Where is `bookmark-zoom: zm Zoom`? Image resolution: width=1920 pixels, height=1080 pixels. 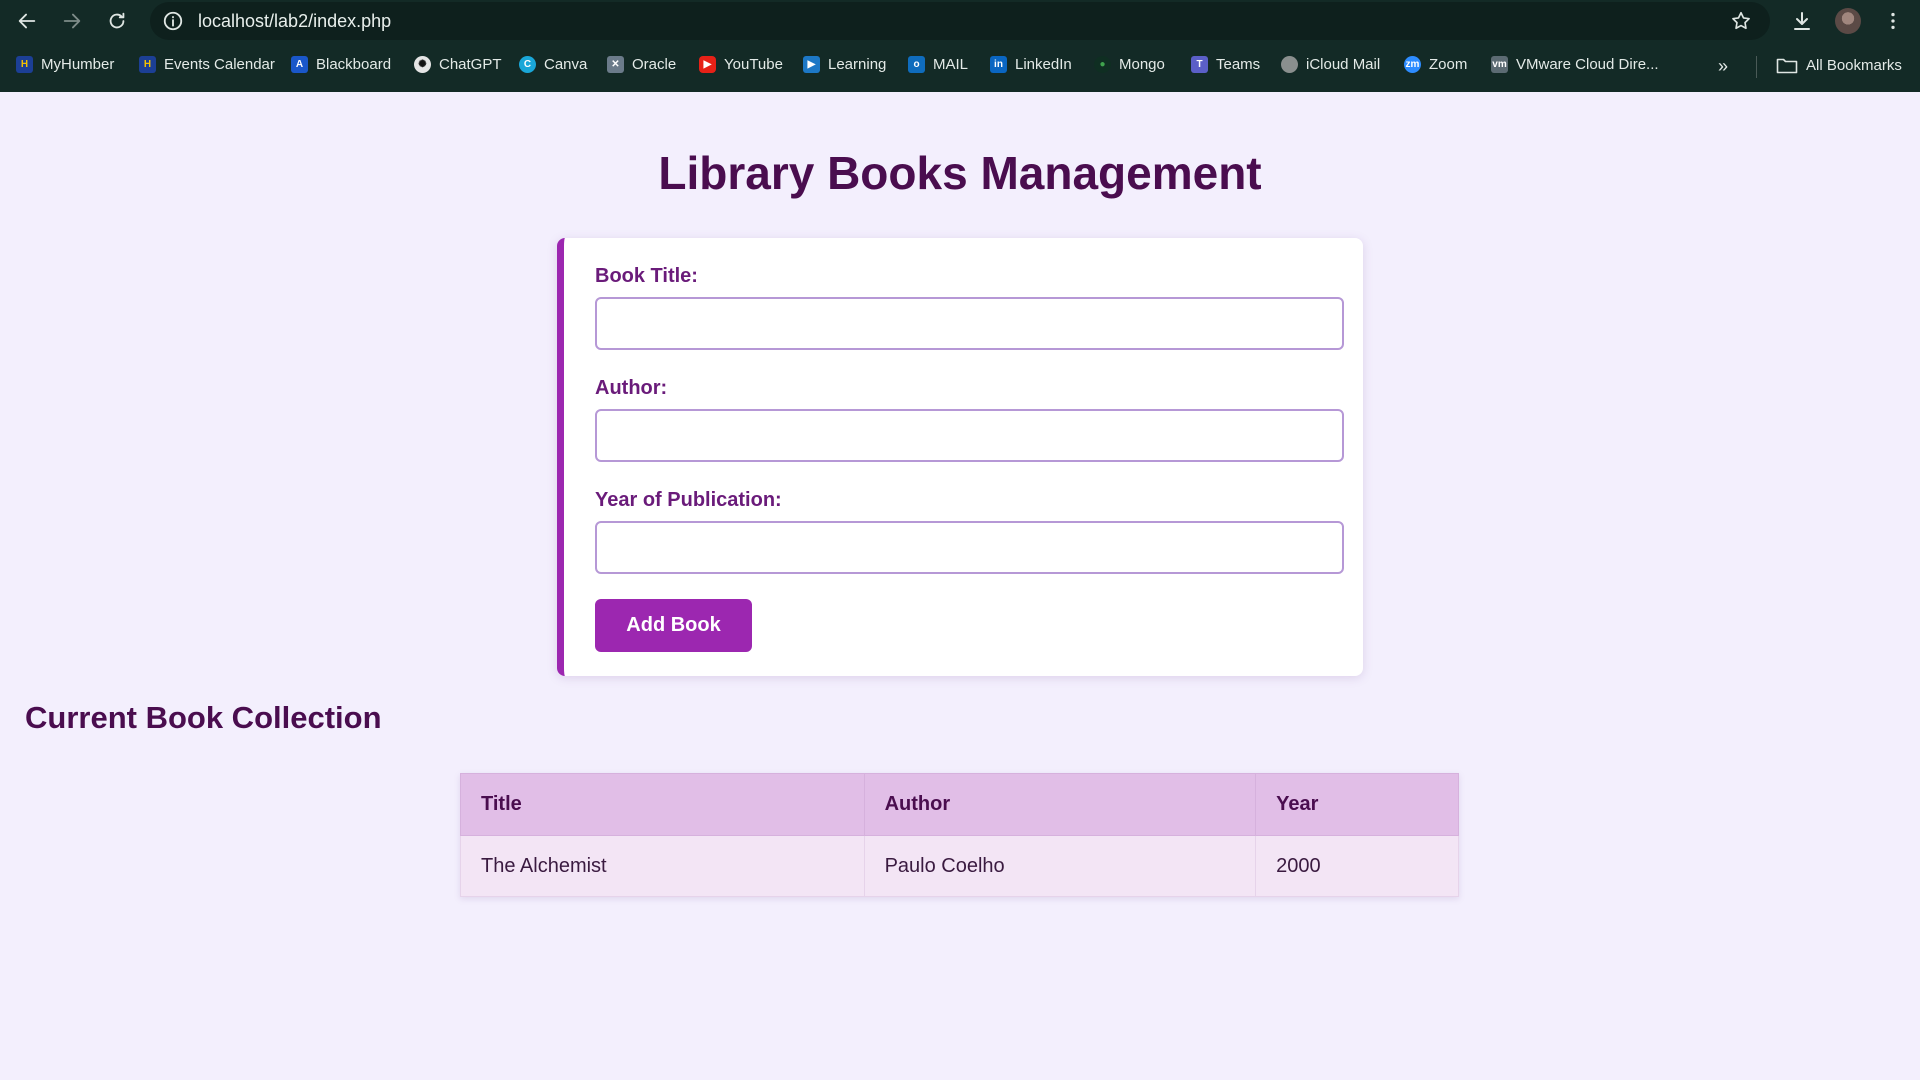
bookmark-zoom: zm Zoom is located at coordinates (1435, 64).